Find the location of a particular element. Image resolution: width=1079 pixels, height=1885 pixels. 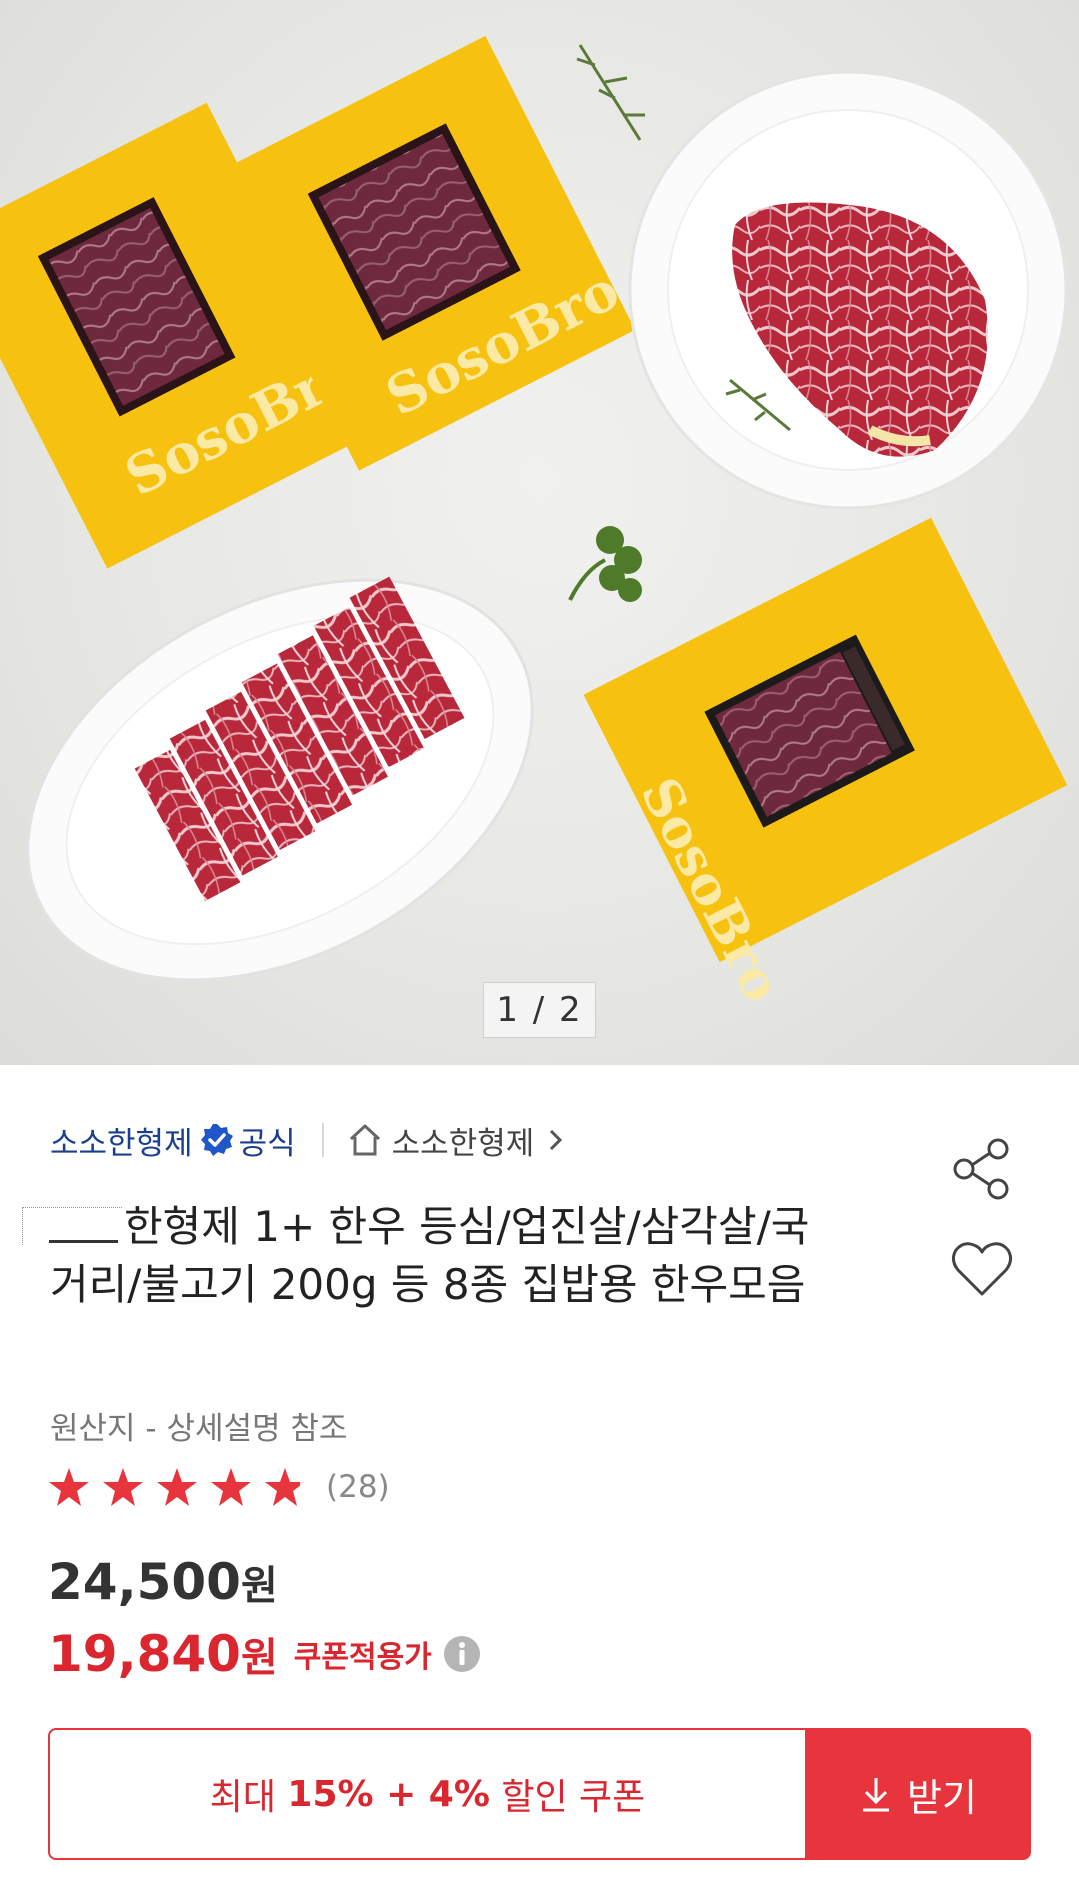

original-price-unit: 원 is located at coordinates (259, 1586).